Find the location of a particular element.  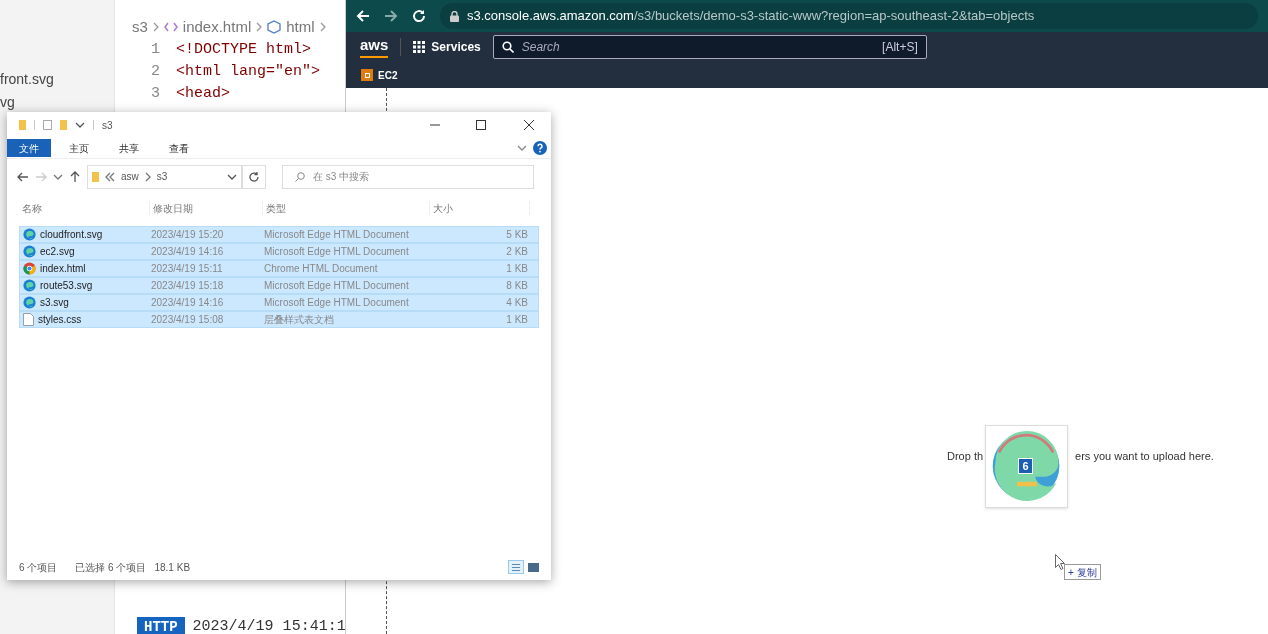

selection-count: 已选择 6 个项目 is located at coordinates (111, 567).